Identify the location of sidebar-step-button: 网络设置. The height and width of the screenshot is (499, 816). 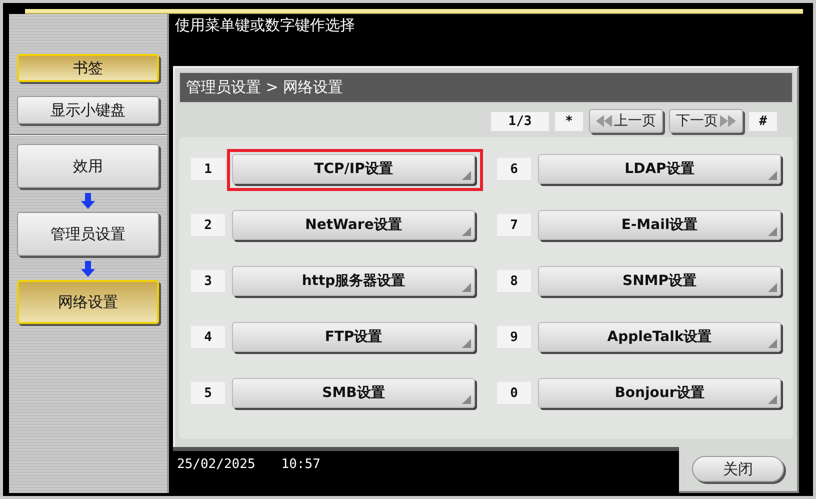
(88, 302).